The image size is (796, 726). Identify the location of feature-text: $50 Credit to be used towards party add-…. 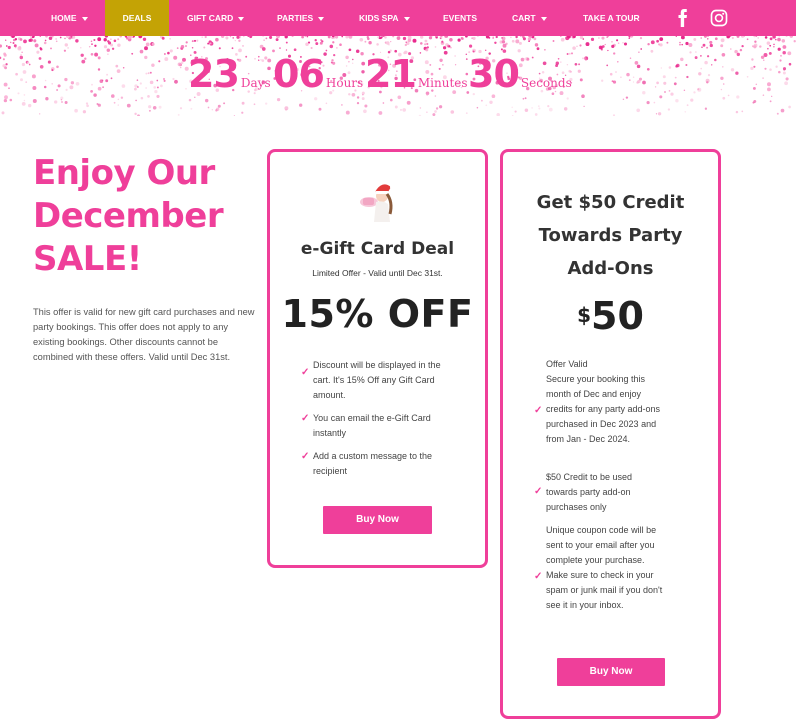
(589, 492).